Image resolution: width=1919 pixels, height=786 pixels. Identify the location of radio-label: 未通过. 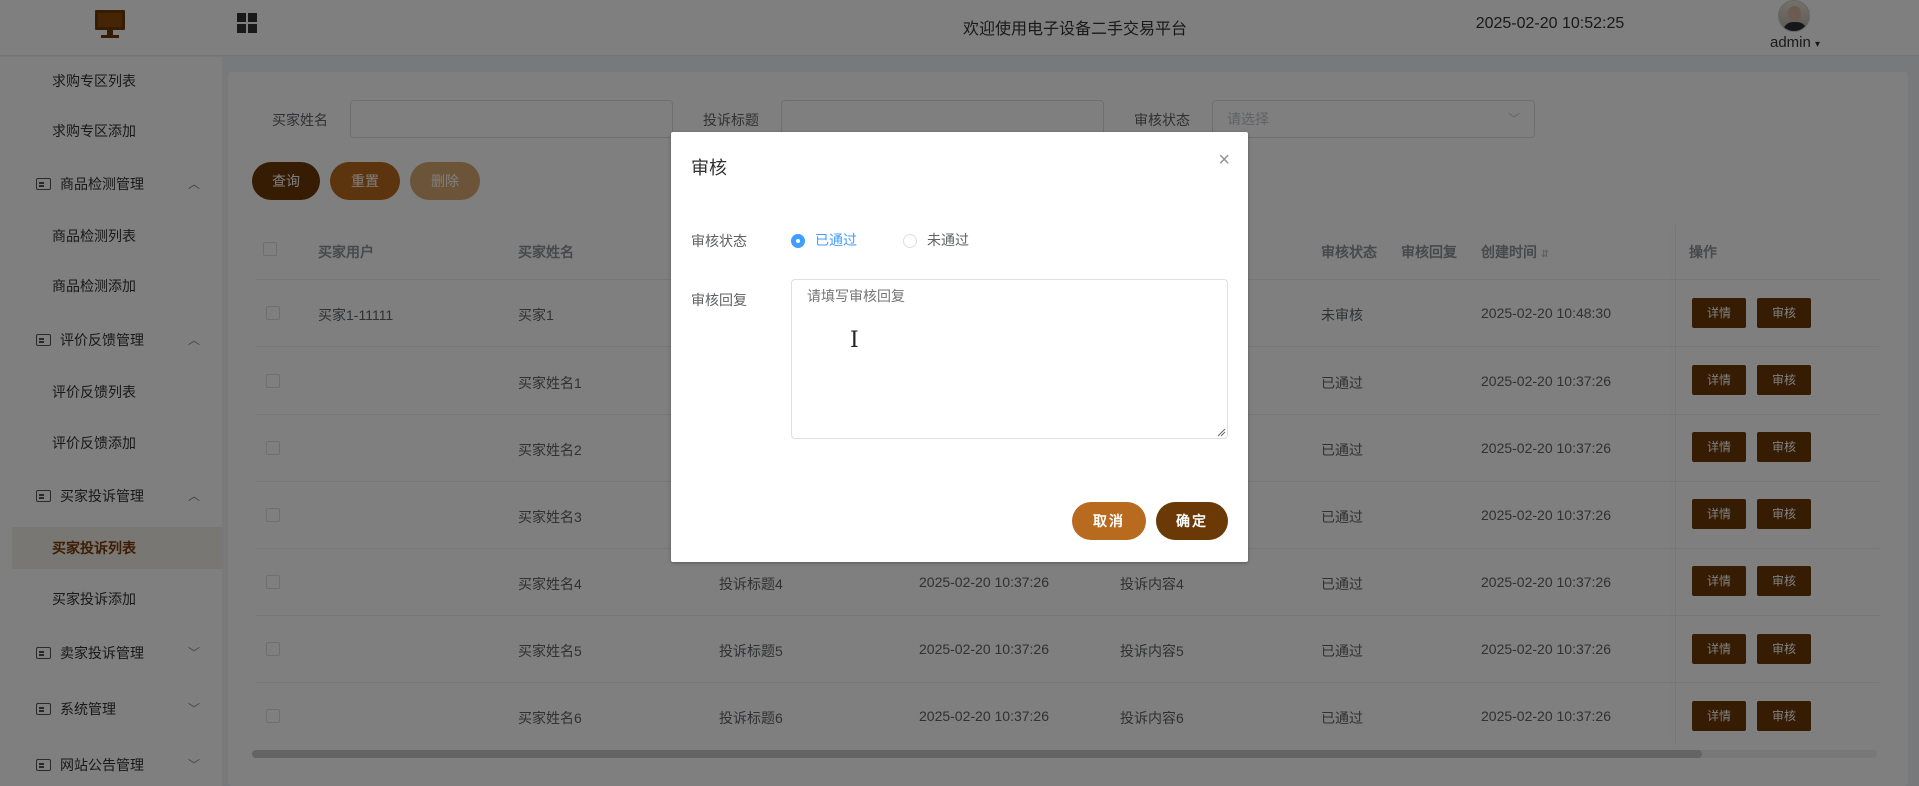
(948, 240).